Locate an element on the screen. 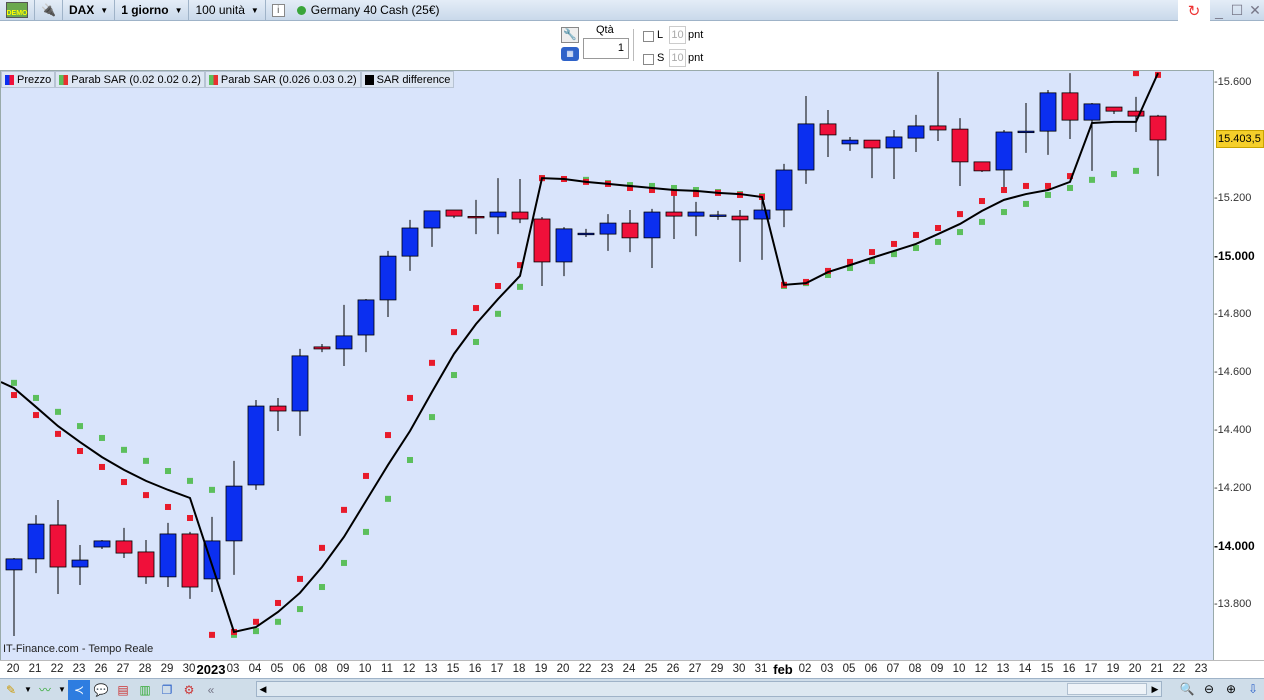  symbol-dropdown: DAX ▼ is located at coordinates (88, 10).